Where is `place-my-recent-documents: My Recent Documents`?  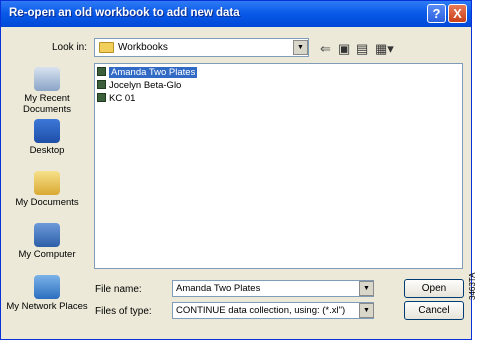
place-my-recent-documents: My Recent Documents is located at coordinates (47, 91).